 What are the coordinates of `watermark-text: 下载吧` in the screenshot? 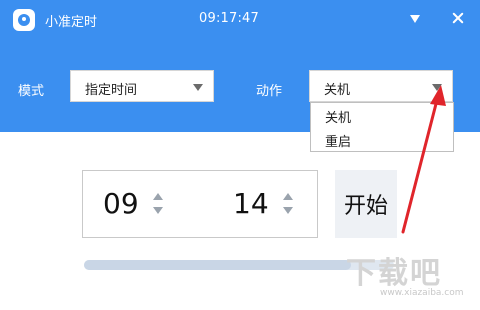 It's located at (394, 273).